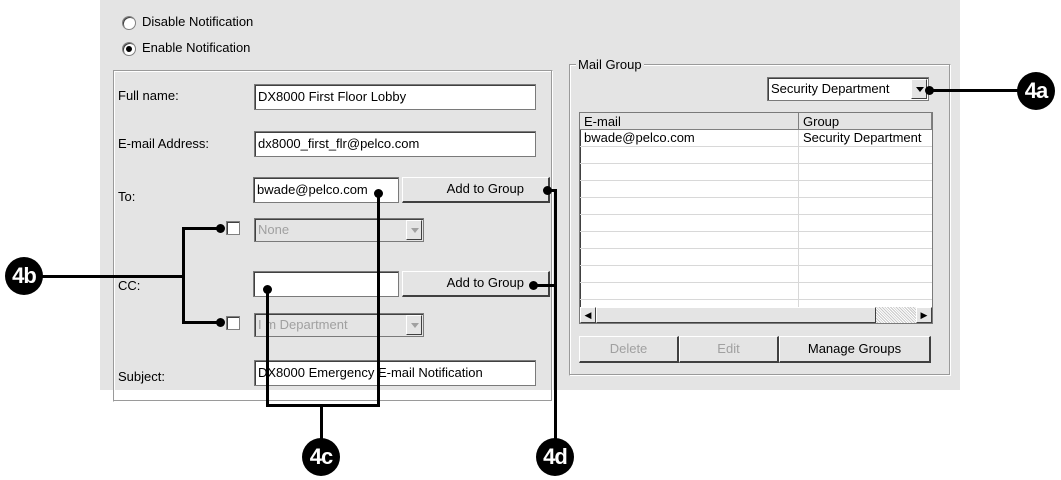  Describe the element at coordinates (629, 349) in the screenshot. I see `delete-button: Delete` at that location.